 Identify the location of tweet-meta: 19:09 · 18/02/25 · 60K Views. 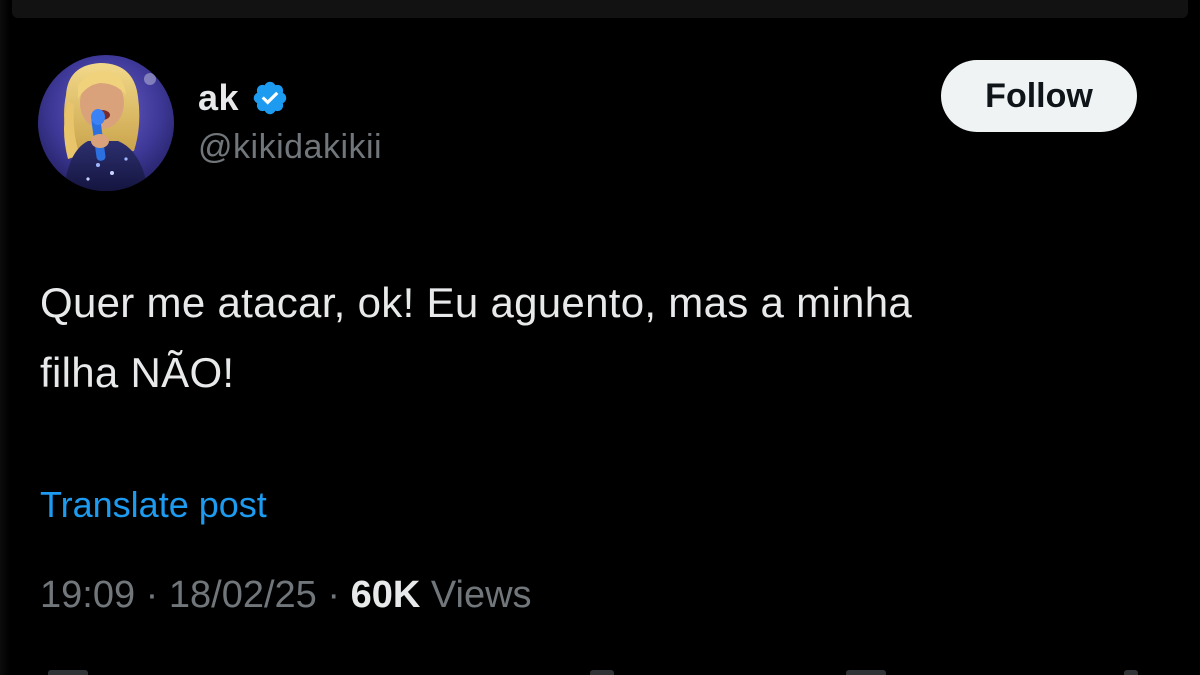
(286, 595).